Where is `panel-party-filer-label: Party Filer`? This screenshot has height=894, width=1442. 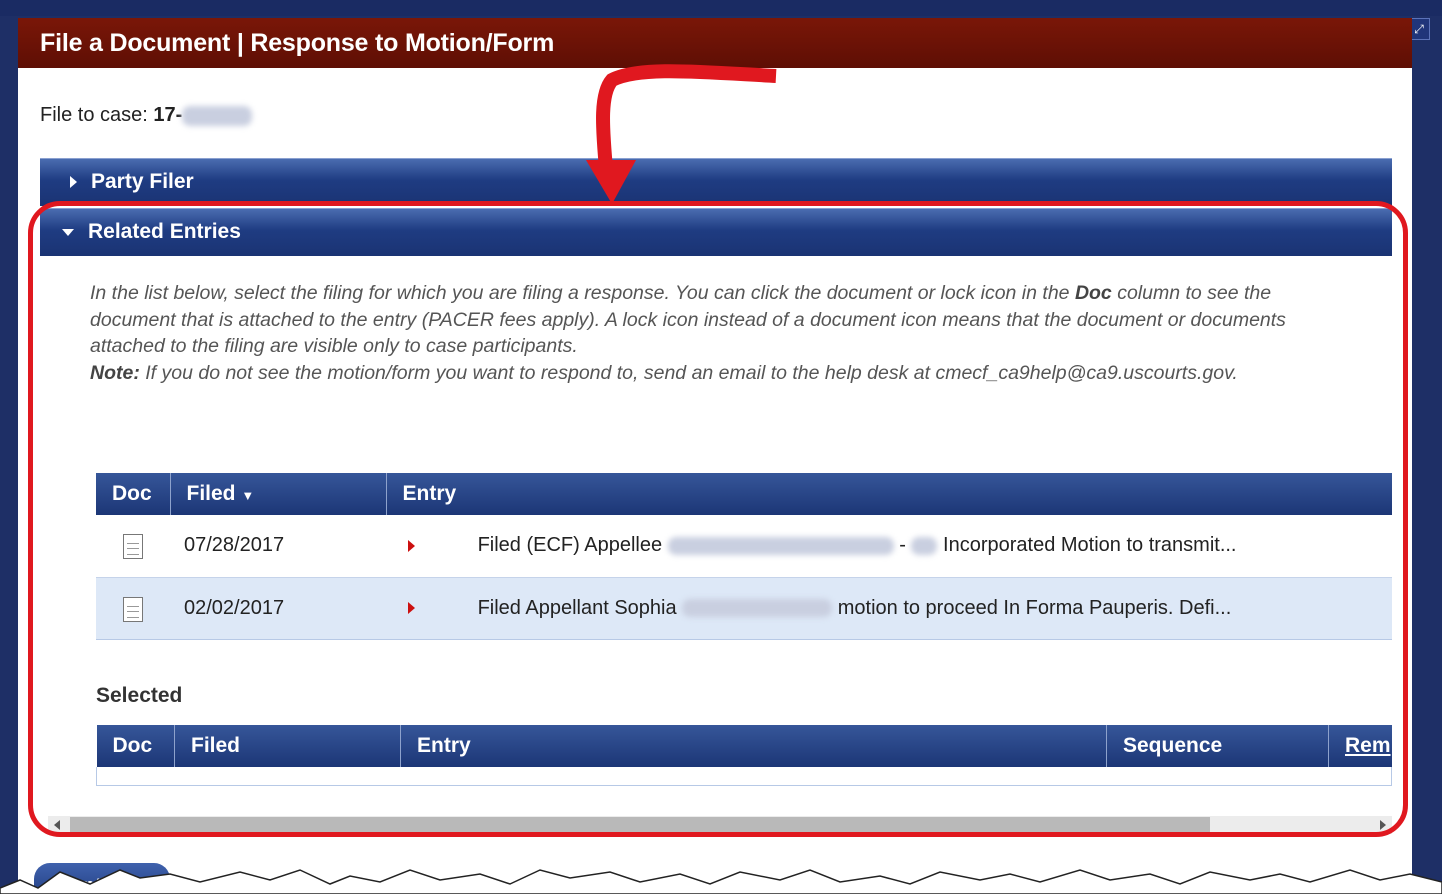
panel-party-filer-label: Party Filer is located at coordinates (142, 181).